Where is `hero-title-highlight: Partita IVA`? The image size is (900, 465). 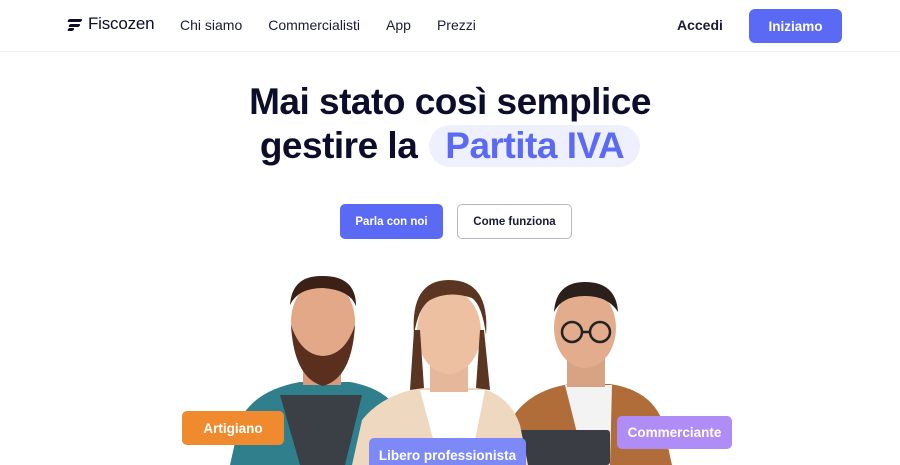 hero-title-highlight: Partita IVA is located at coordinates (535, 146).